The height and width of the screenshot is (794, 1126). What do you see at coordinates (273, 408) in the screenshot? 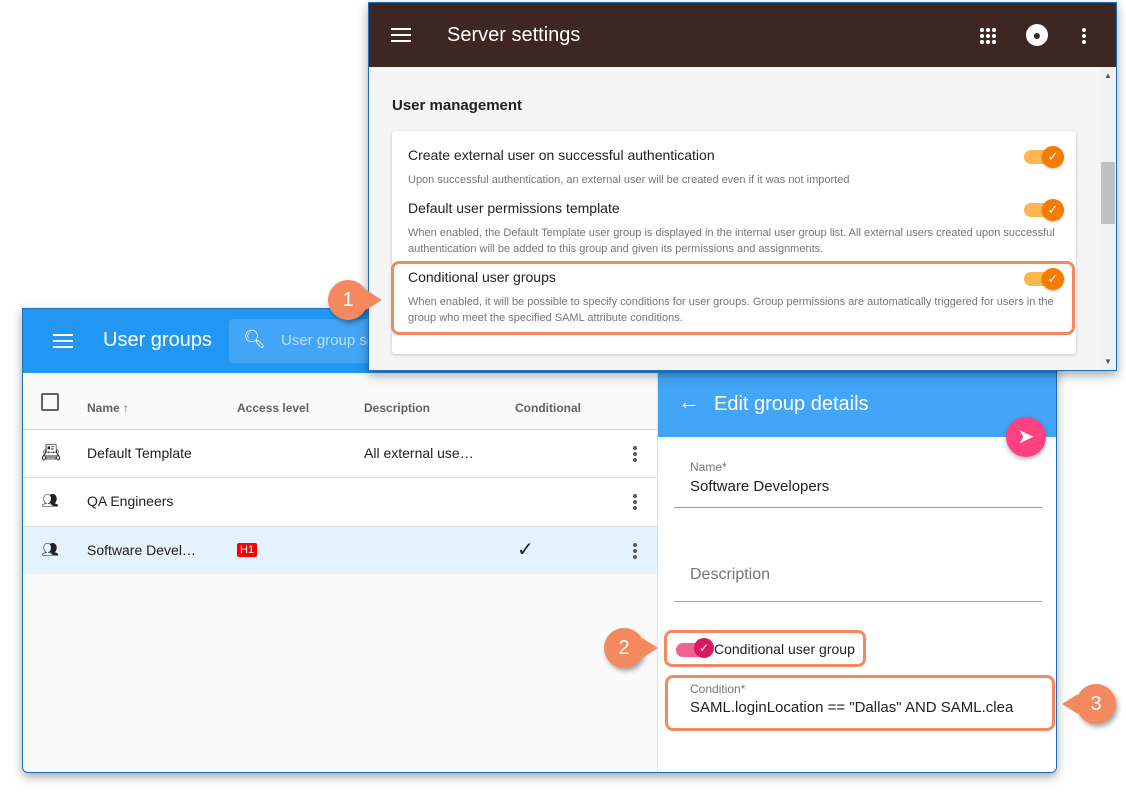
I see `column-access-level: Access level` at bounding box center [273, 408].